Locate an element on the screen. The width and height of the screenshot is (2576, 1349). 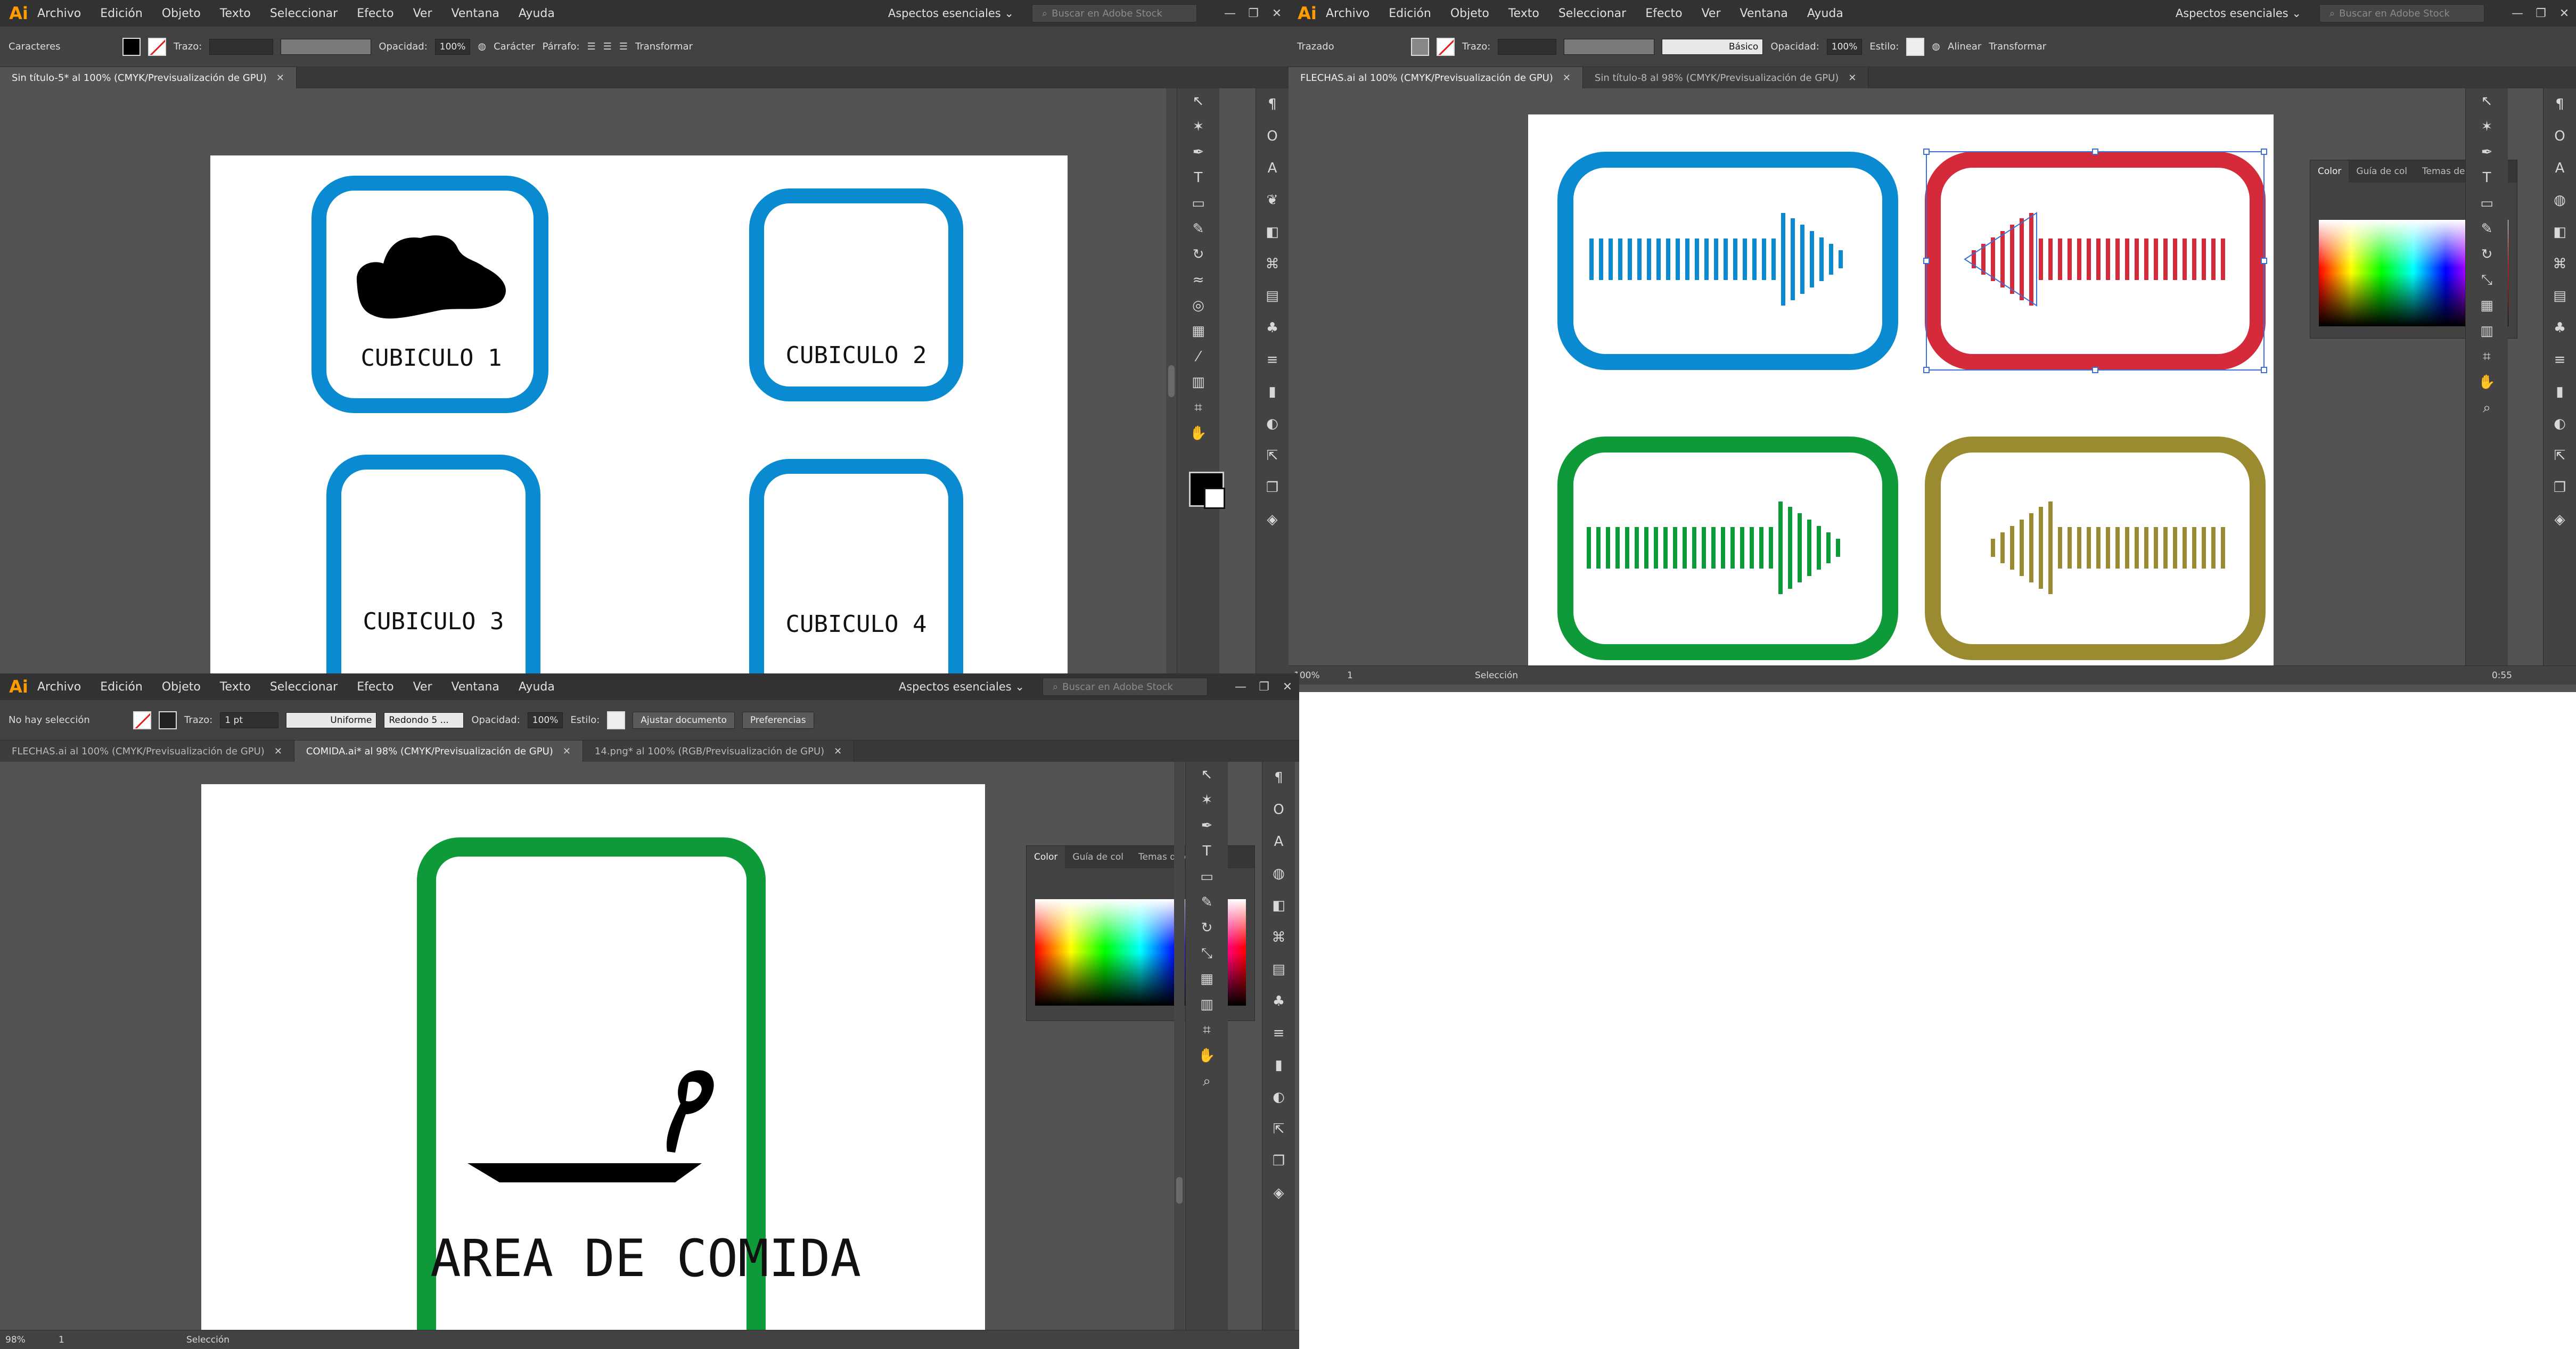
scale-icon: ⤡ is located at coordinates (1207, 953).